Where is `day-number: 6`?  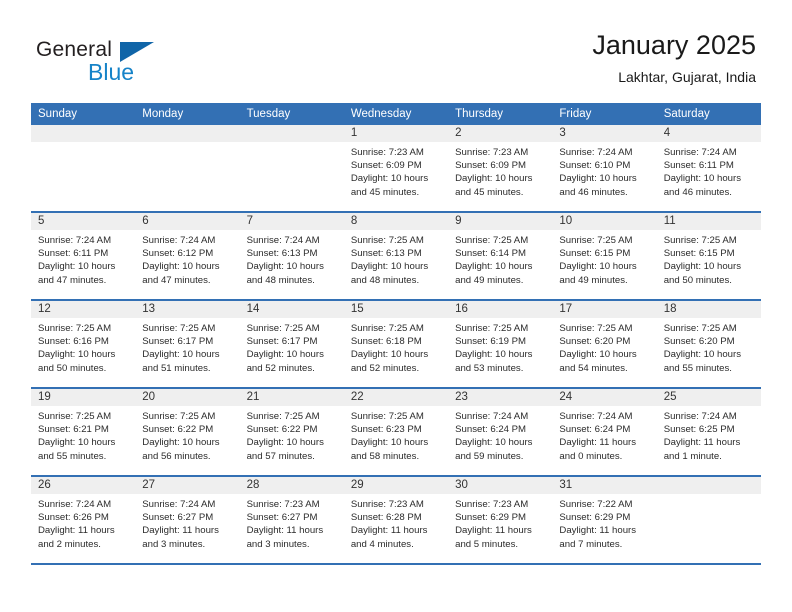
day-number: 6 is located at coordinates (145, 221).